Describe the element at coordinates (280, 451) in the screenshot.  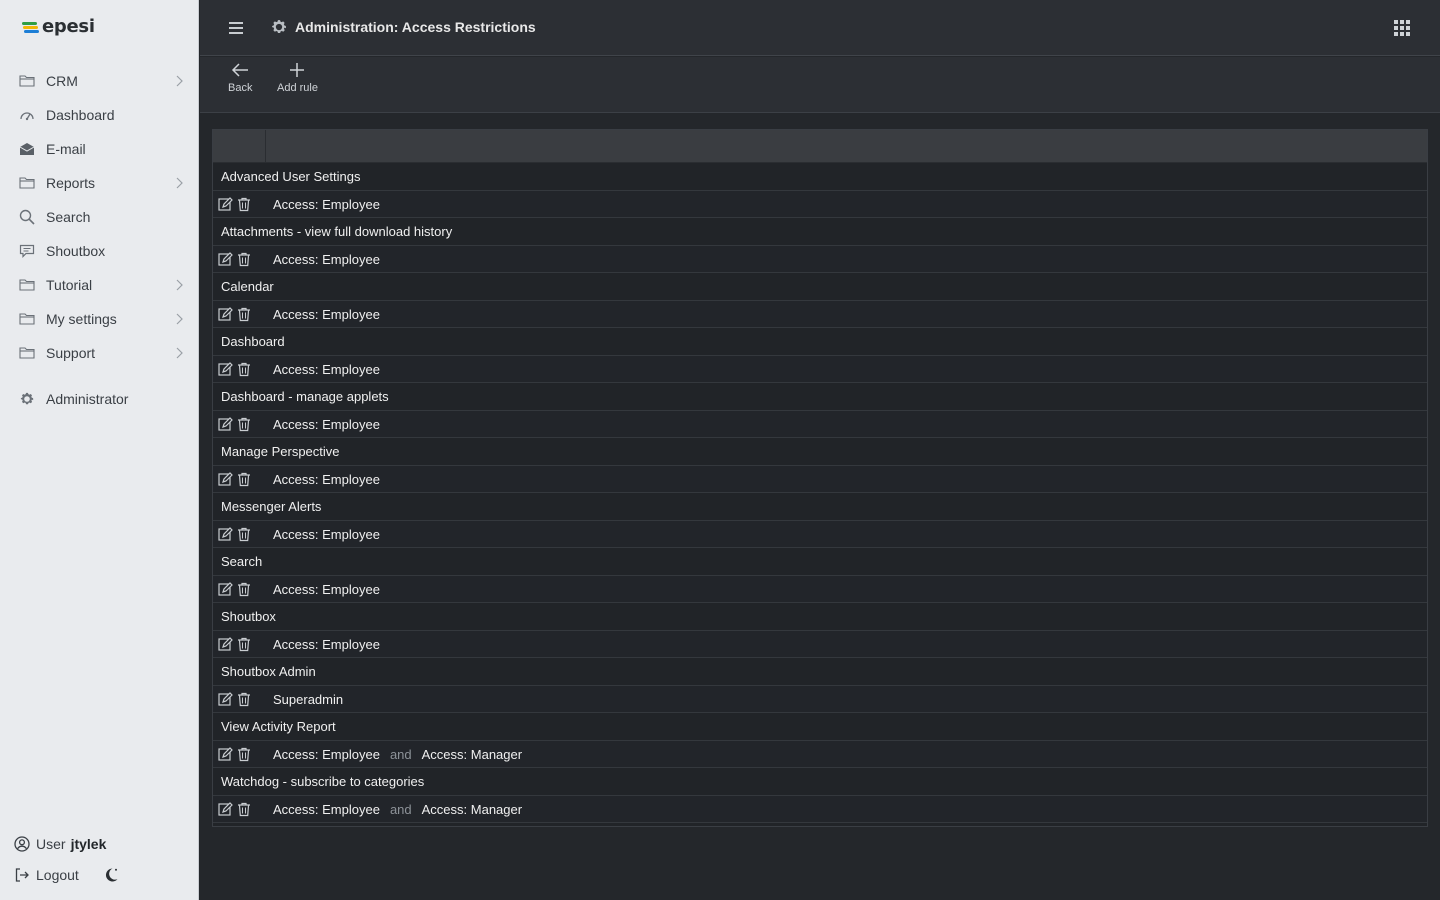
I see `restriction-name: Manage Perspective` at that location.